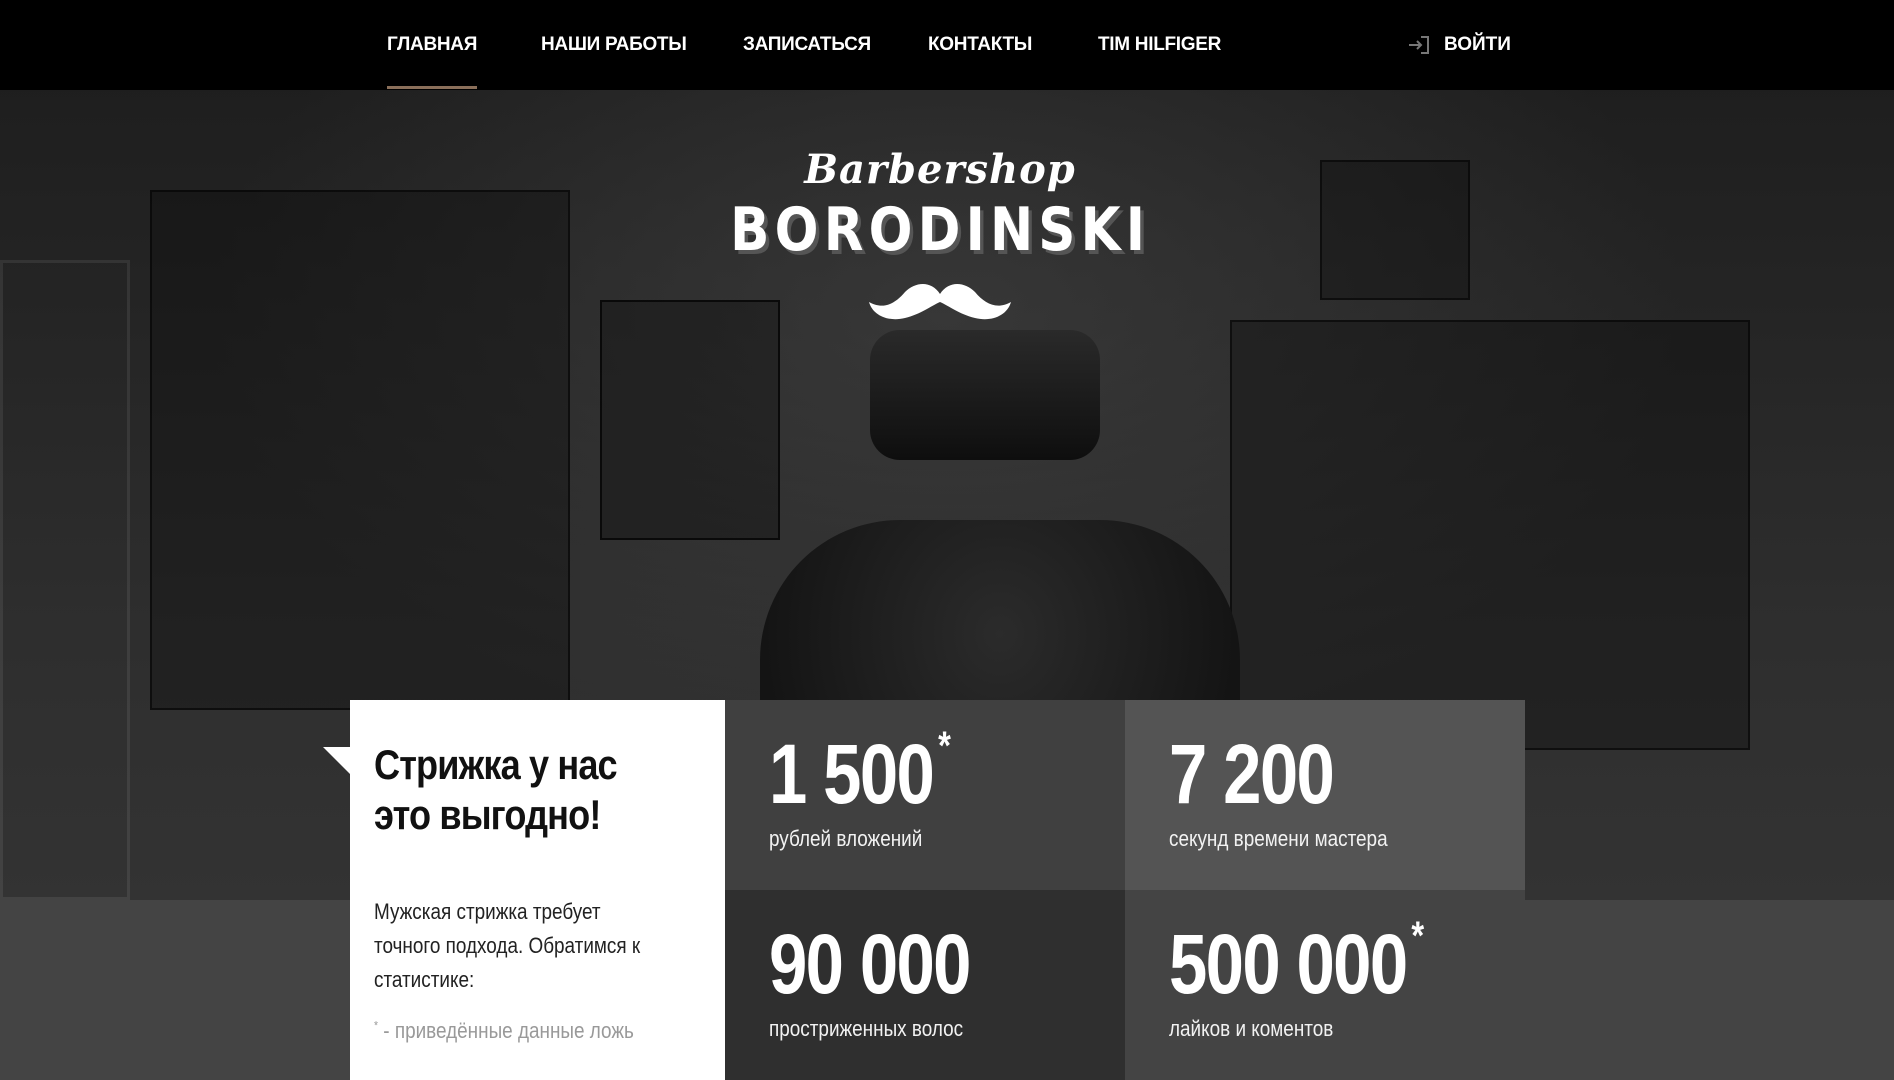 The image size is (1894, 1080). I want to click on mustache-icon, so click(940, 301).